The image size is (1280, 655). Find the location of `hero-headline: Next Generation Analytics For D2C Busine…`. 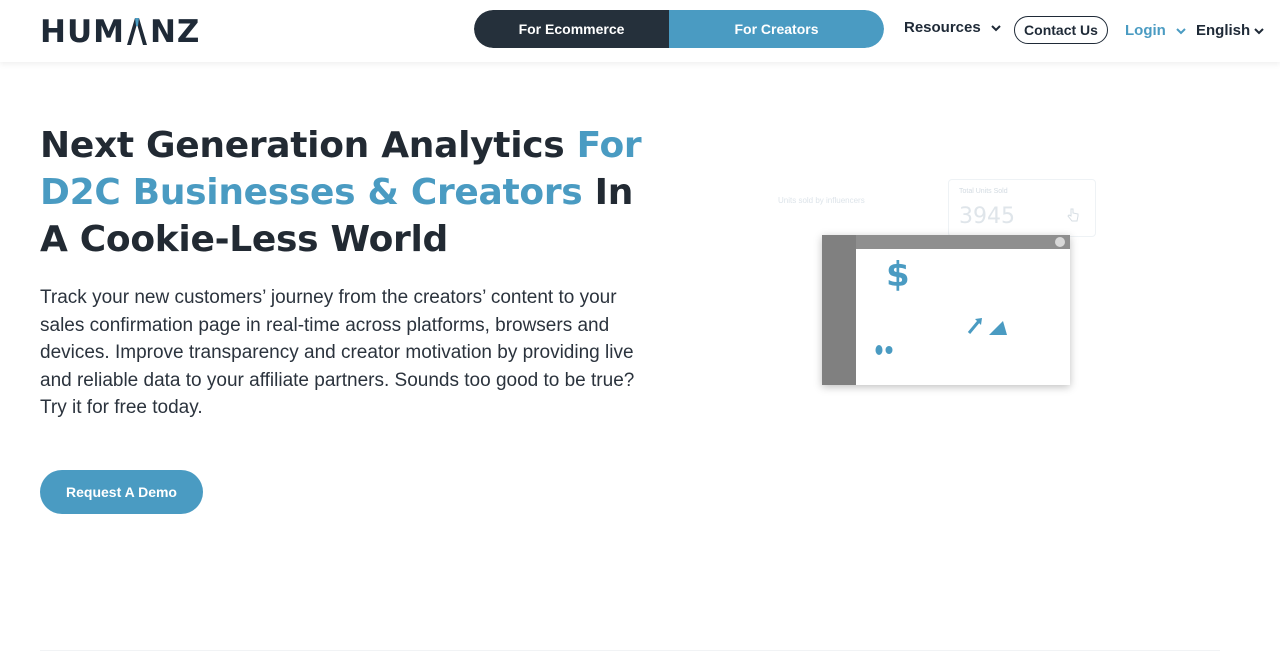

hero-headline: Next Generation Analytics For D2C Busine… is located at coordinates (350, 192).